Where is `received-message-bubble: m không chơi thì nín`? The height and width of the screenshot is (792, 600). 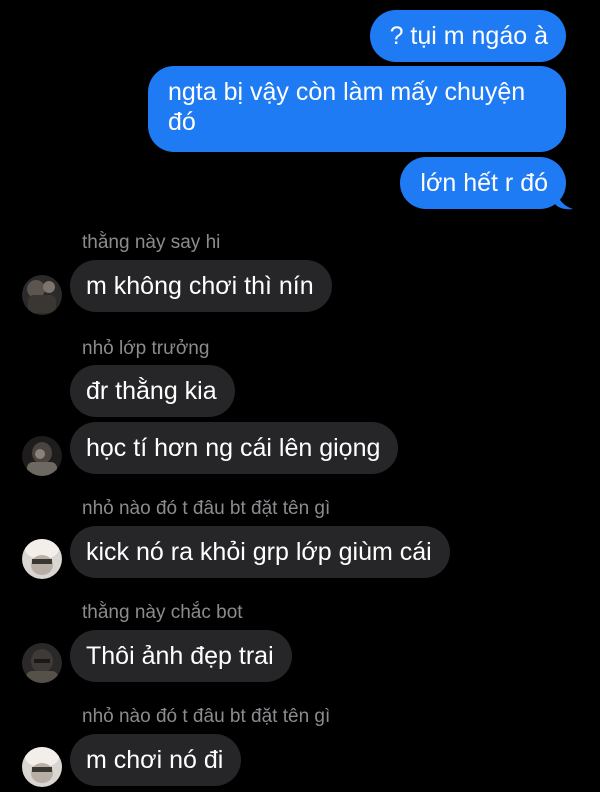 received-message-bubble: m không chơi thì nín is located at coordinates (201, 286).